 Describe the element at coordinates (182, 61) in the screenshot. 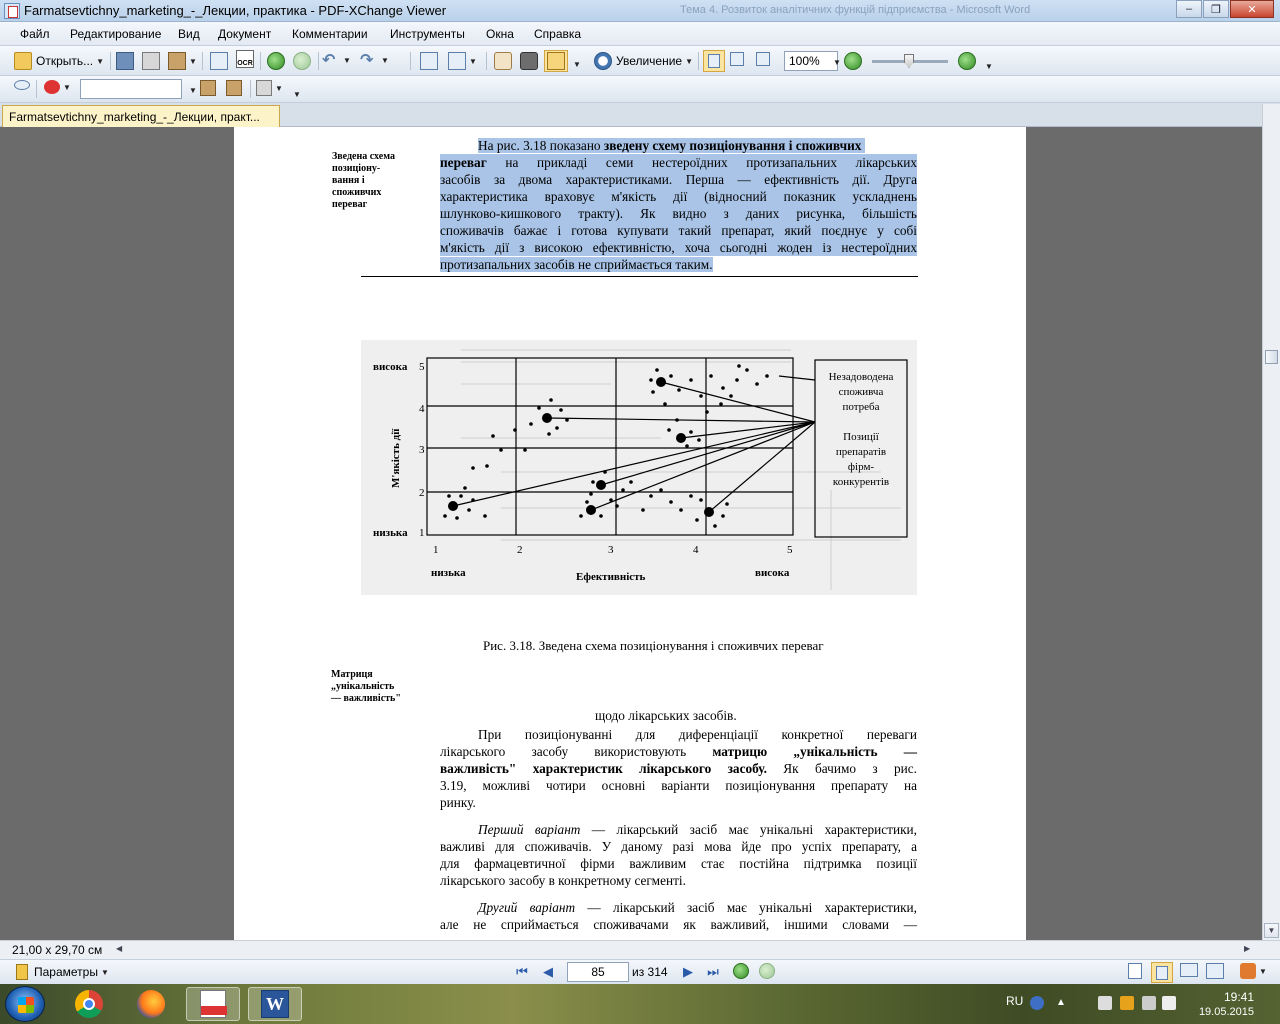

I see `export-button: ▼` at that location.